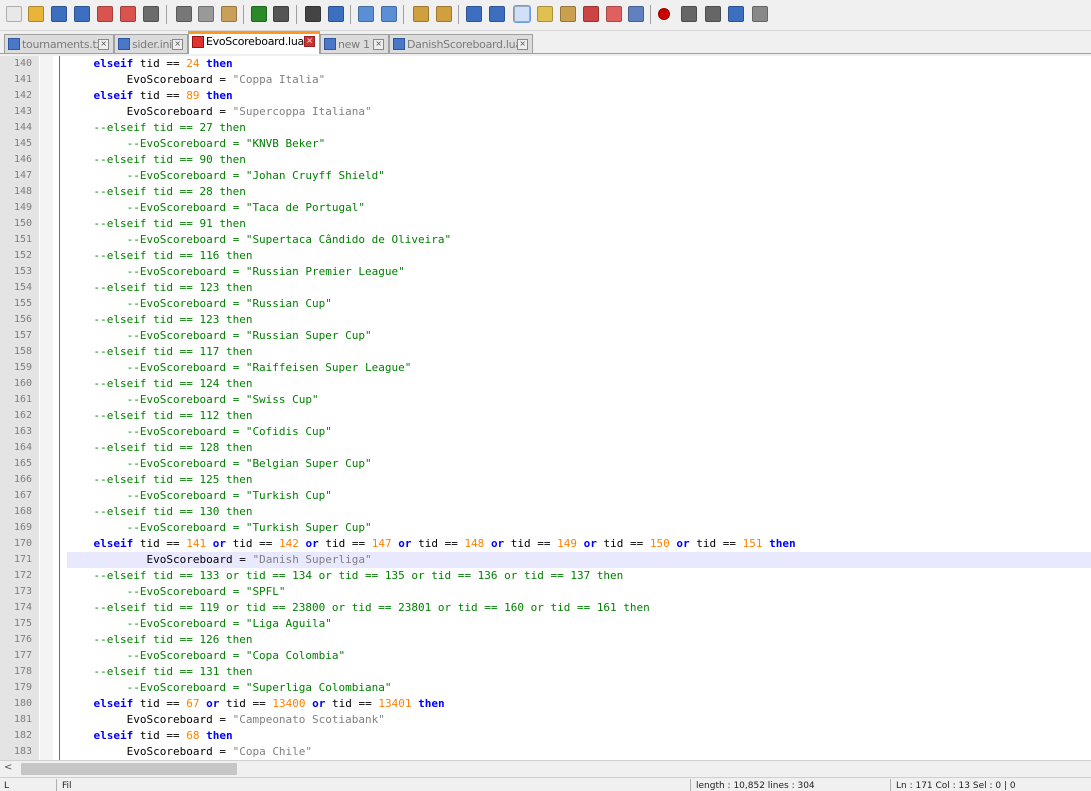  What do you see at coordinates (14, 14) in the screenshot?
I see `new-file-icon` at bounding box center [14, 14].